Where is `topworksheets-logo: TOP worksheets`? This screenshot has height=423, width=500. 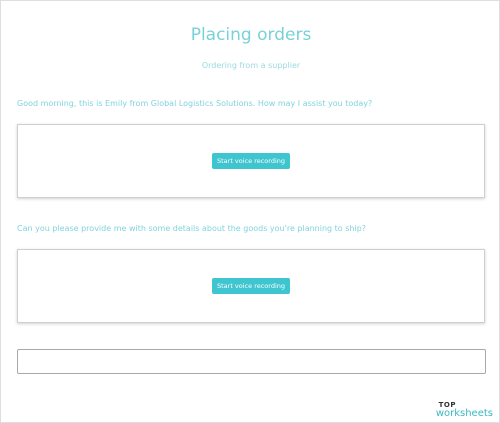
topworksheets-logo: TOP worksheets is located at coordinates (464, 410).